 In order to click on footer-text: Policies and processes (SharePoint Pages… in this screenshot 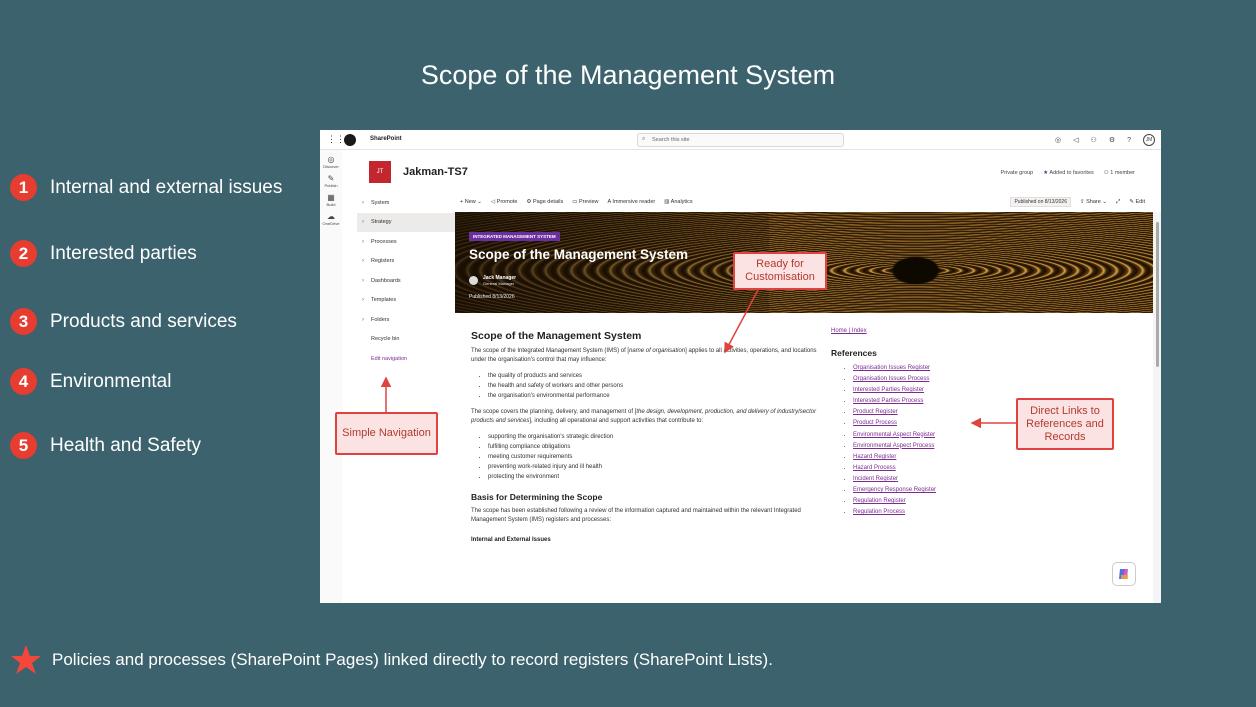, I will do `click(412, 659)`.